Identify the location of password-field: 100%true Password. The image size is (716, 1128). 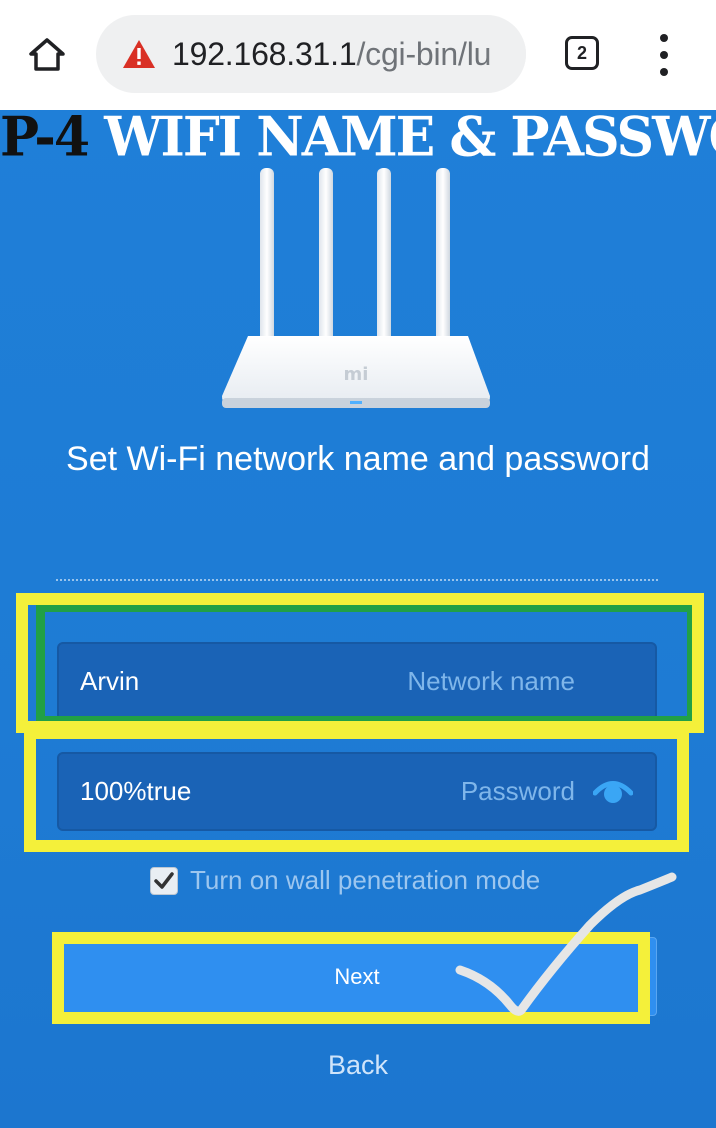
(357, 791).